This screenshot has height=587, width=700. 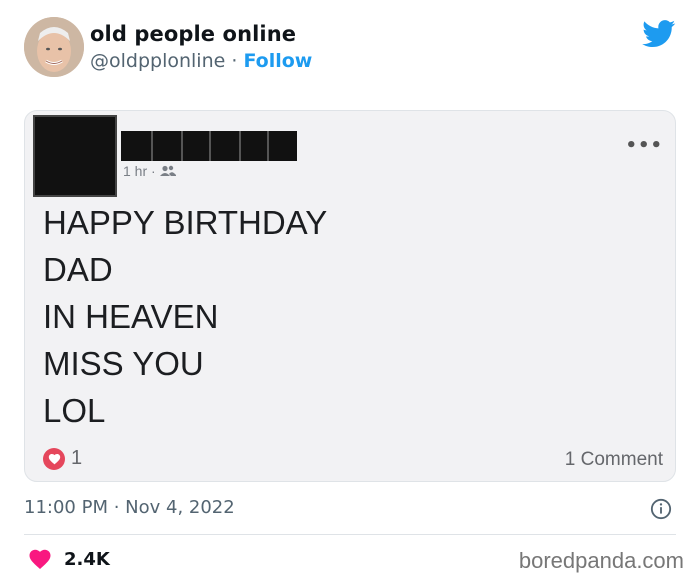 I want to click on like-count: 2.4K, so click(x=87, y=559).